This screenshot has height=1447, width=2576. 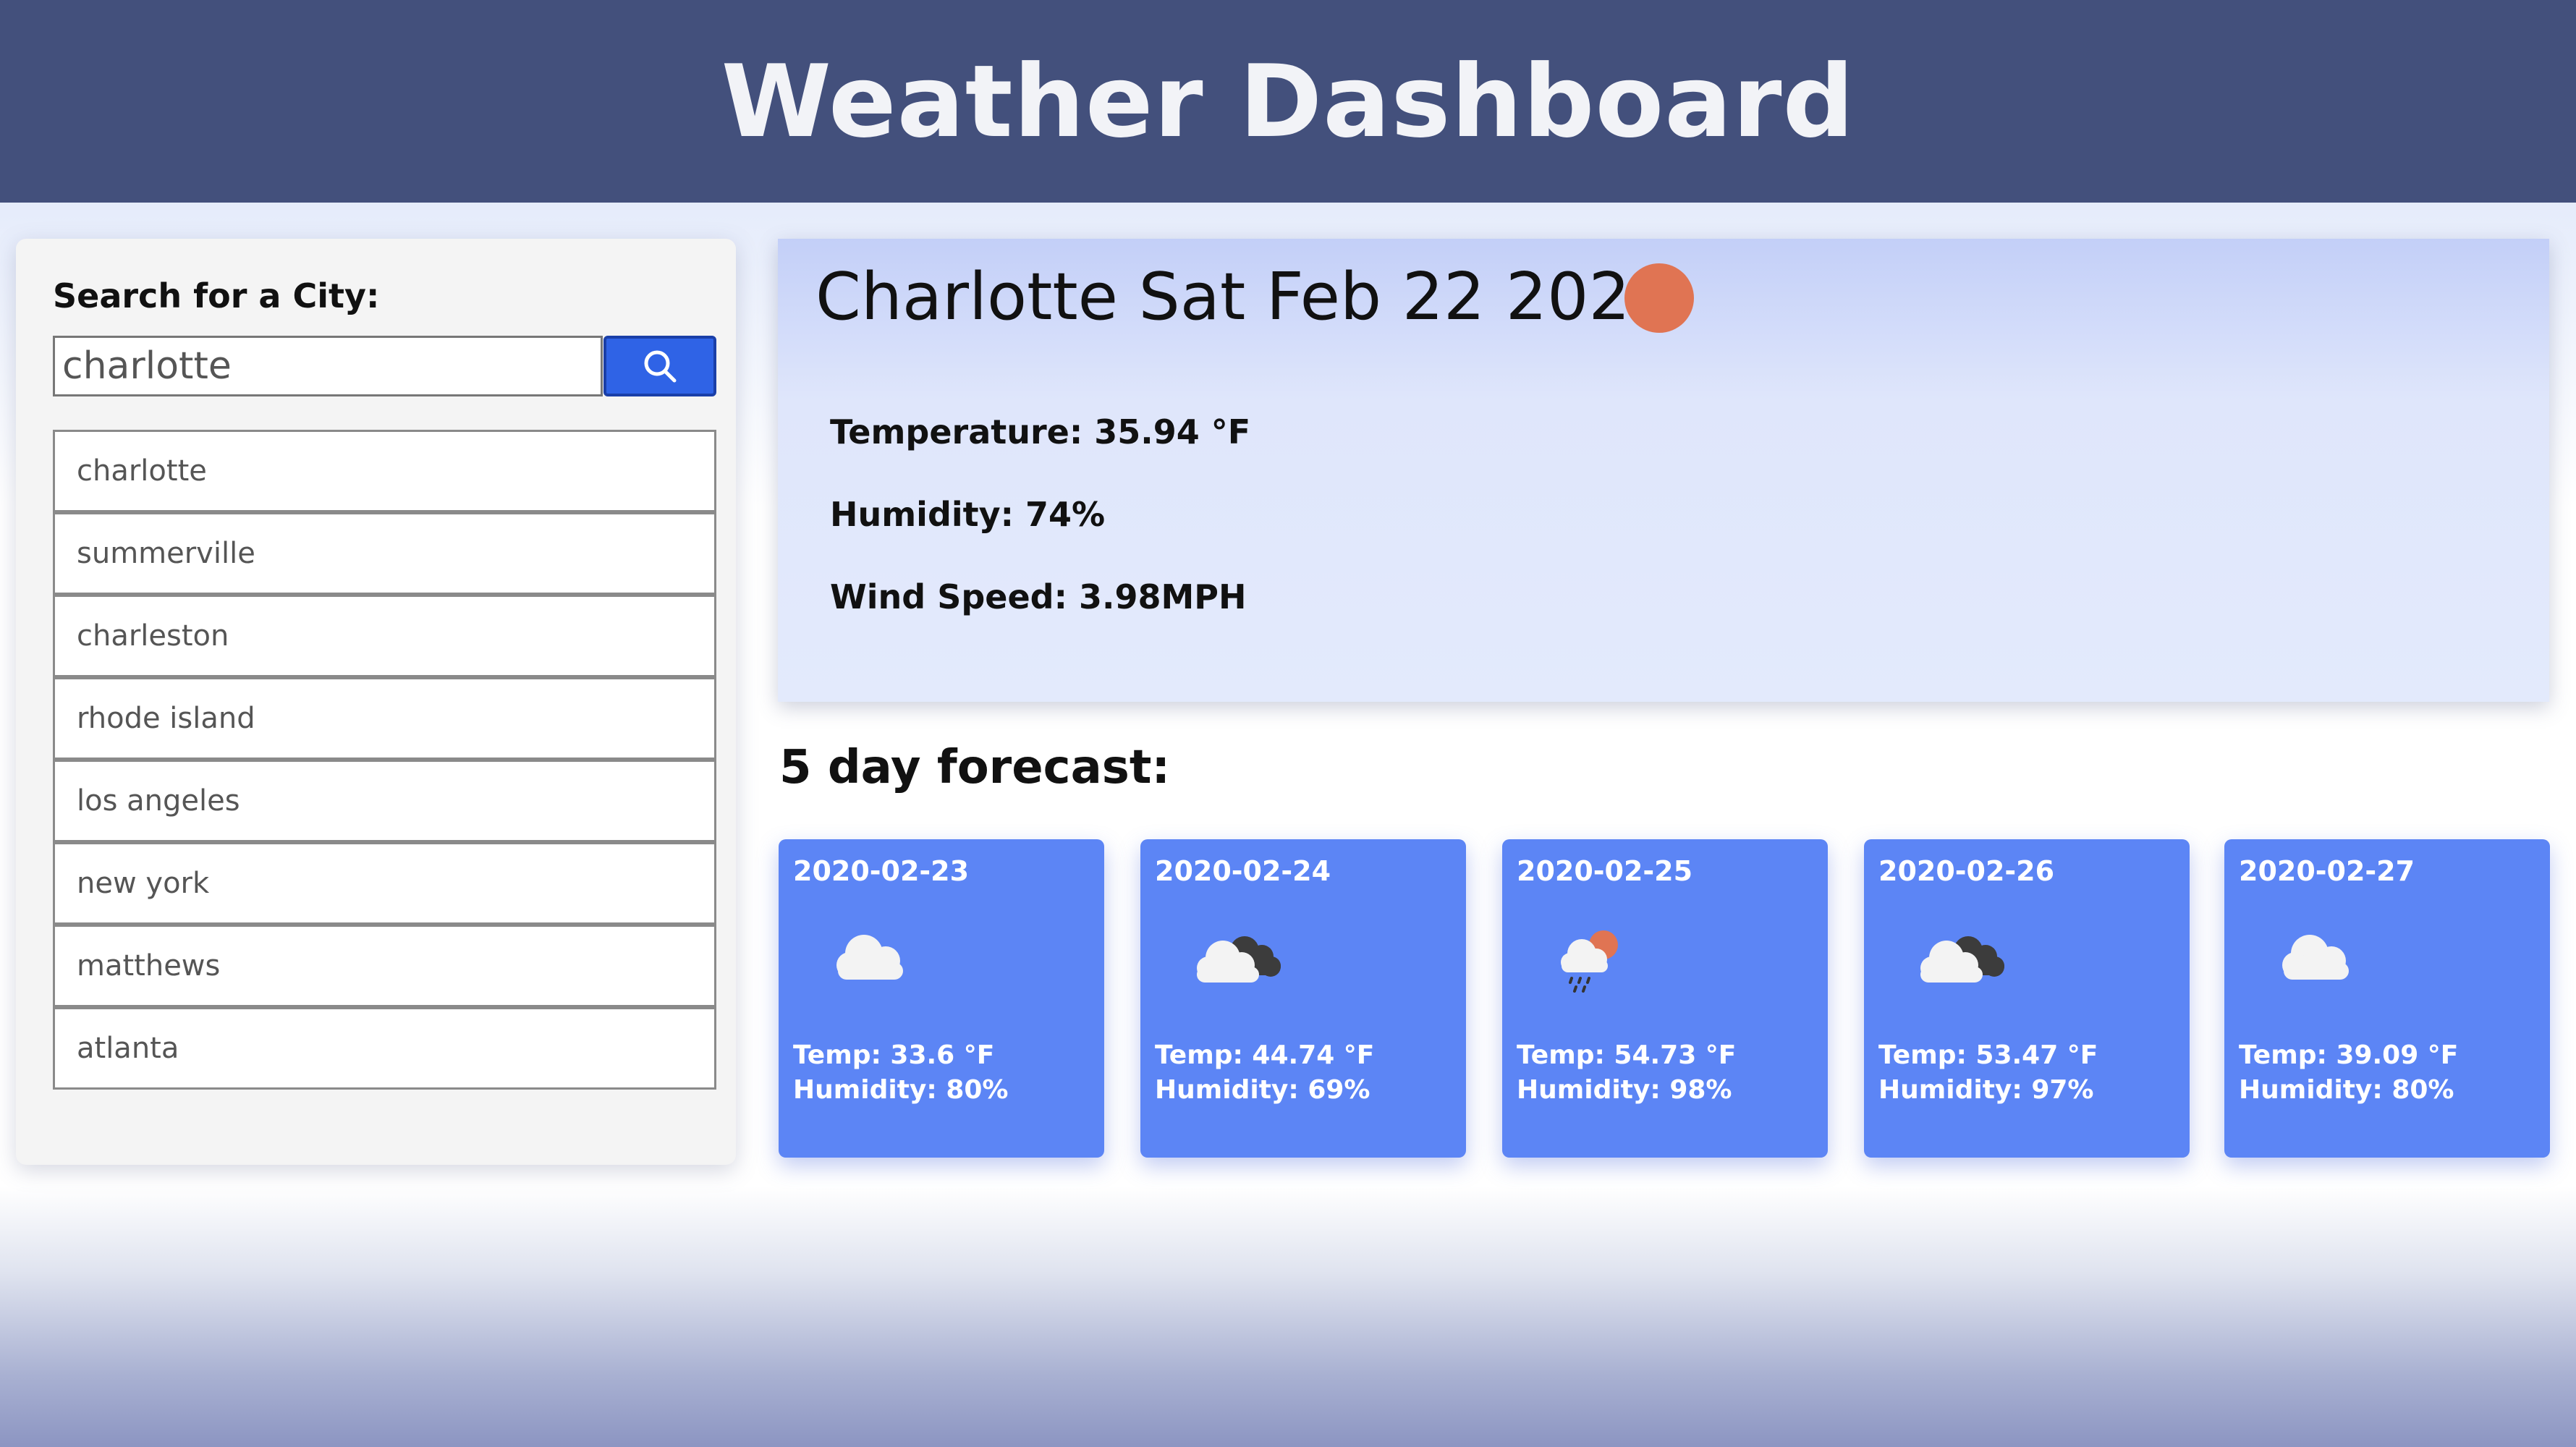 I want to click on forecast-humidity: Humidity: 97%, so click(x=1986, y=1090).